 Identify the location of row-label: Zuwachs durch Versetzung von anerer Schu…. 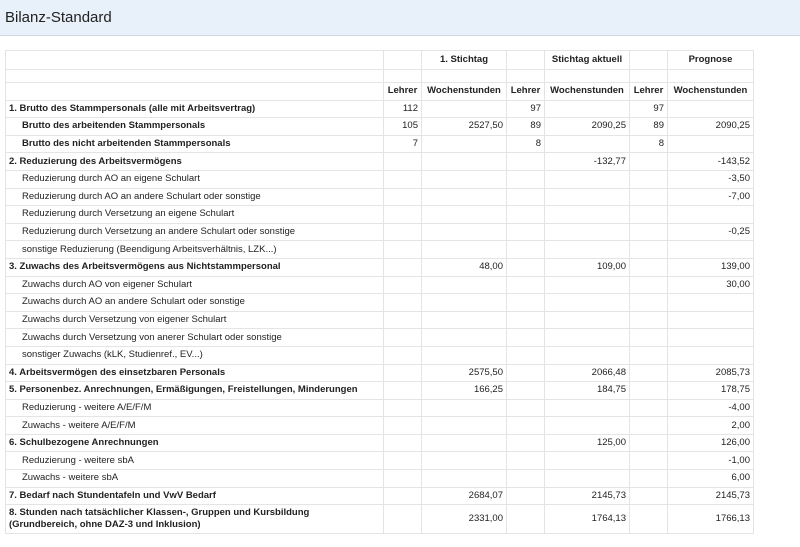
(194, 337).